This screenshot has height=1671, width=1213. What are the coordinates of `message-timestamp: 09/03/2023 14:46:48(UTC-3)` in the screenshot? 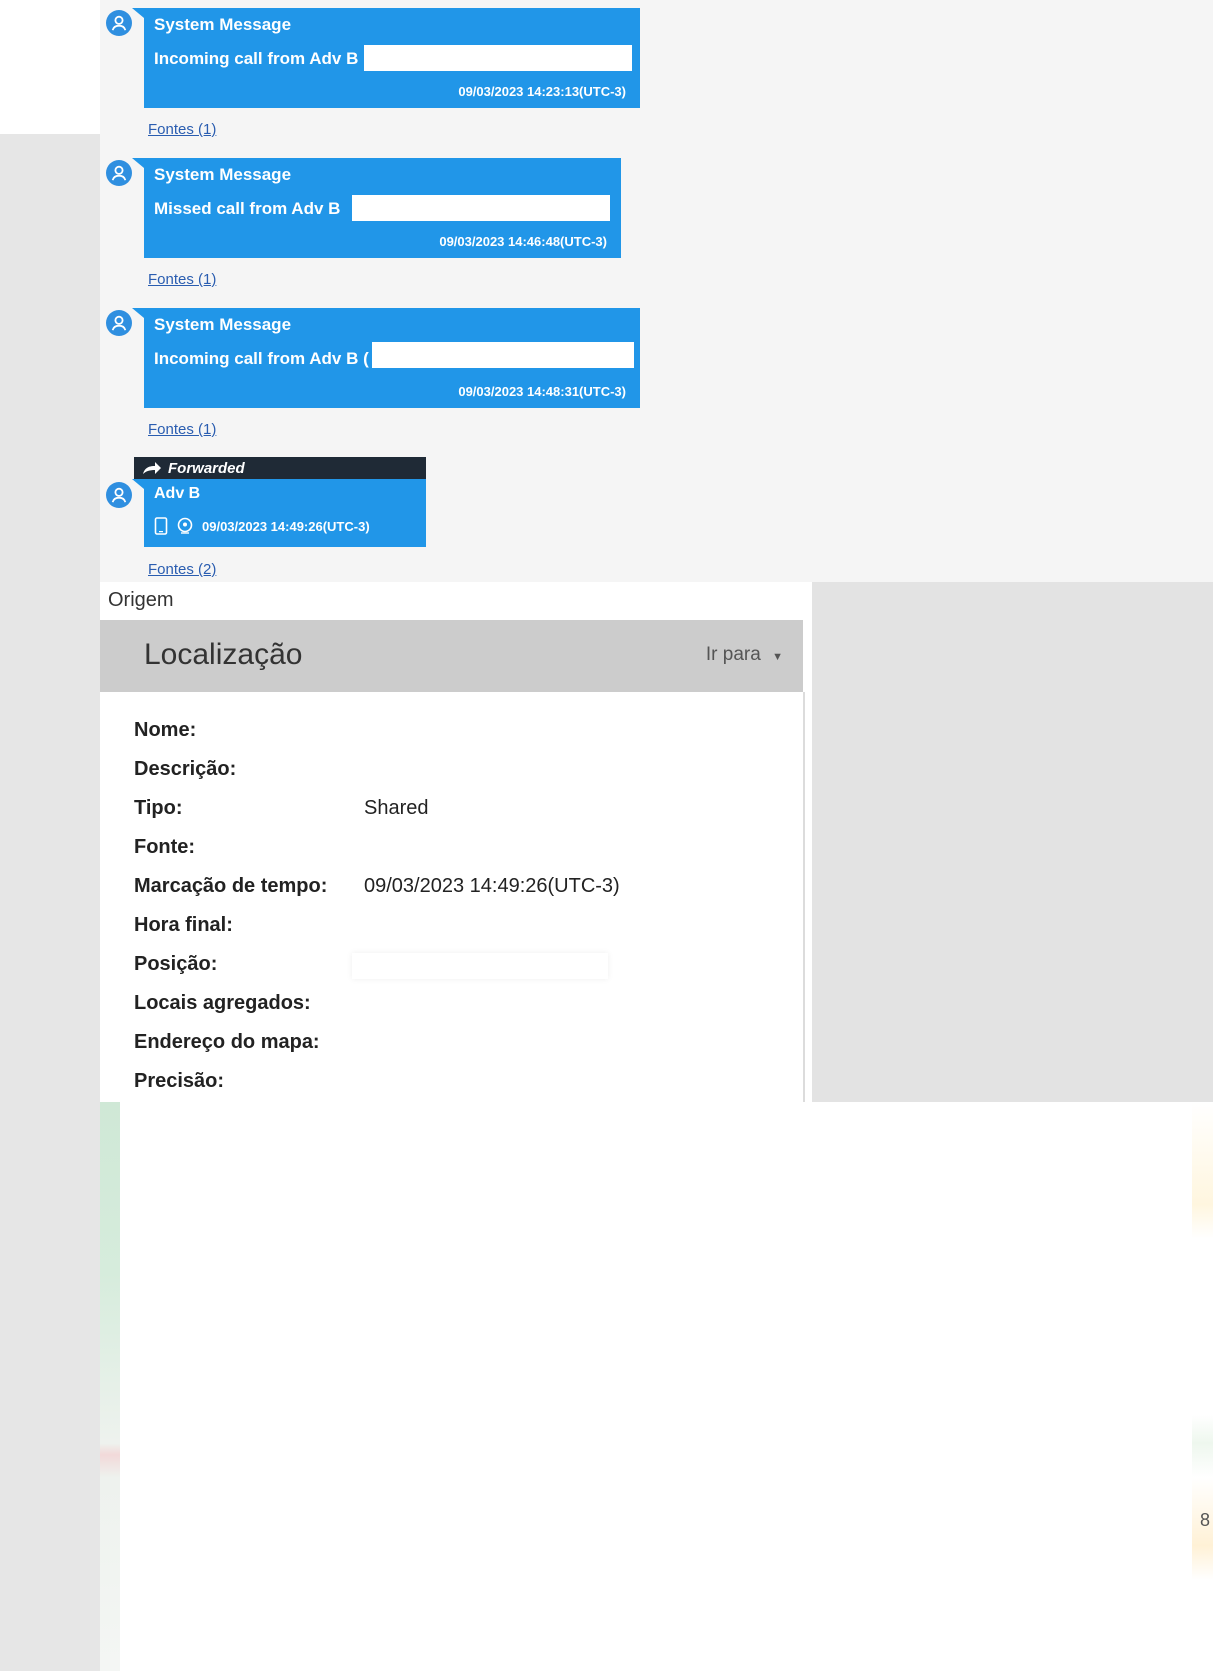 It's located at (523, 241).